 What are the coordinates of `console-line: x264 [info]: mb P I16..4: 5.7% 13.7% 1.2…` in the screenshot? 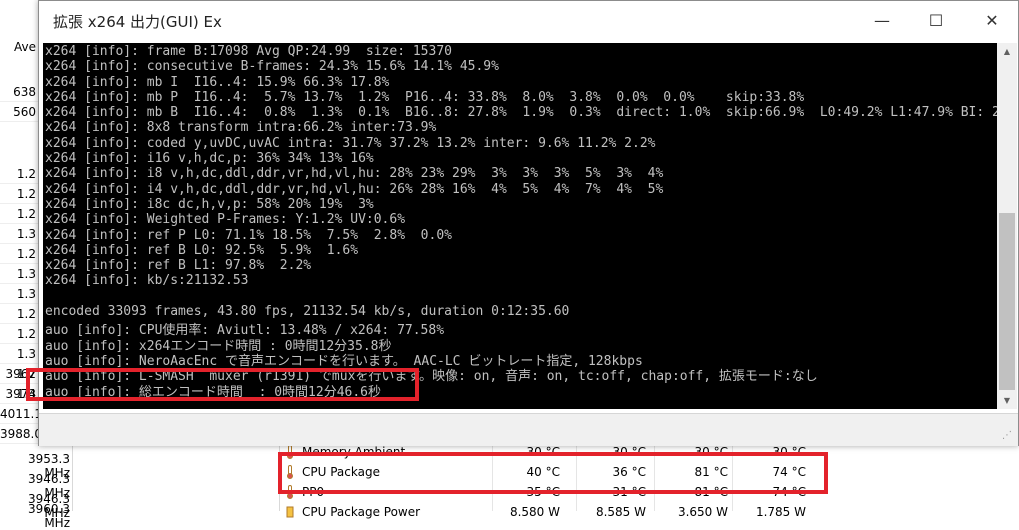 It's located at (425, 97).